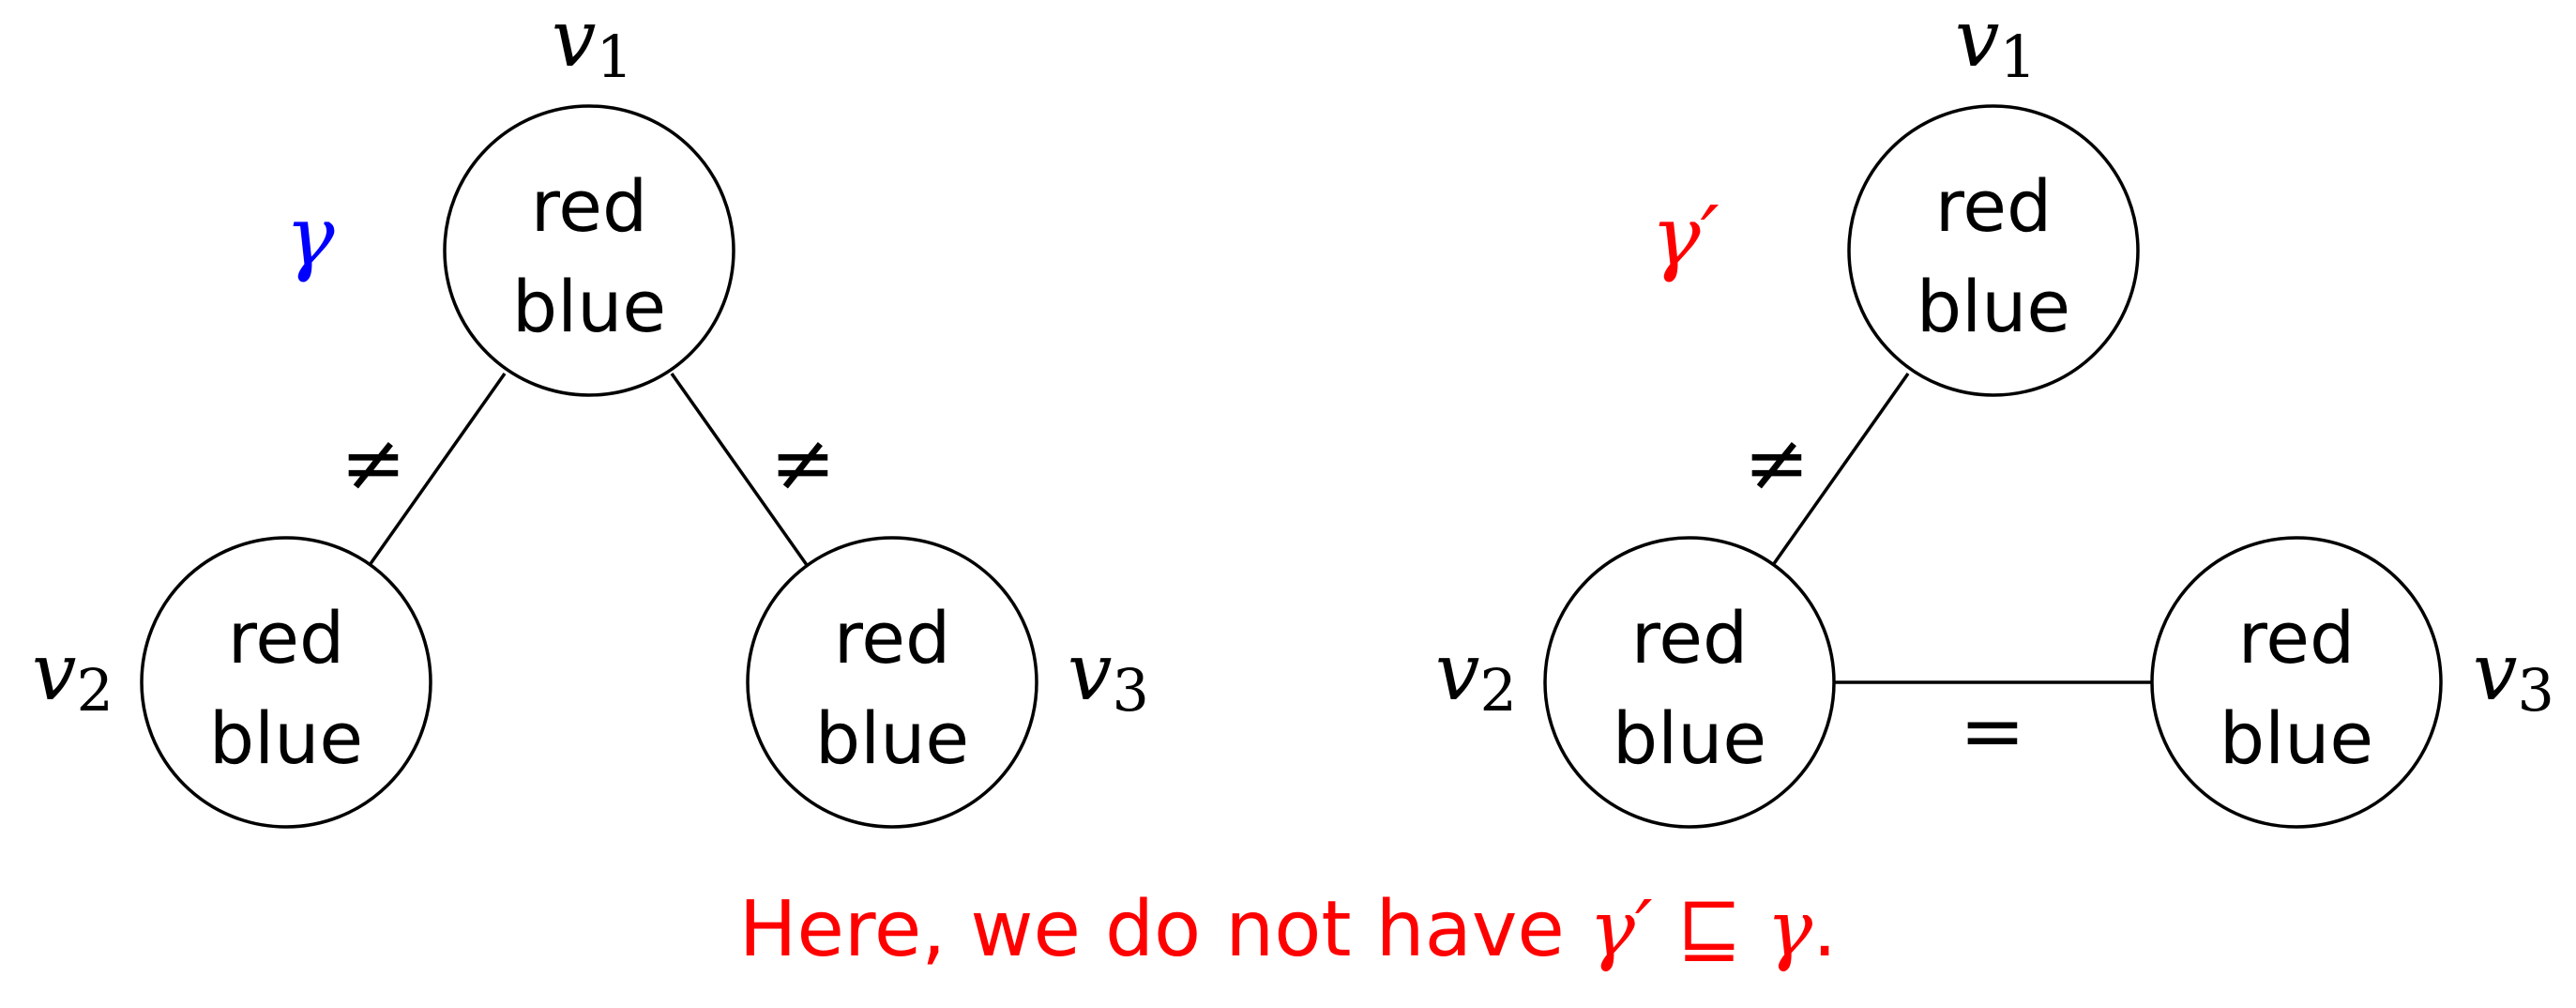  Describe the element at coordinates (589, 306) in the screenshot. I see `left-node-v1-value-blue: blue` at that location.